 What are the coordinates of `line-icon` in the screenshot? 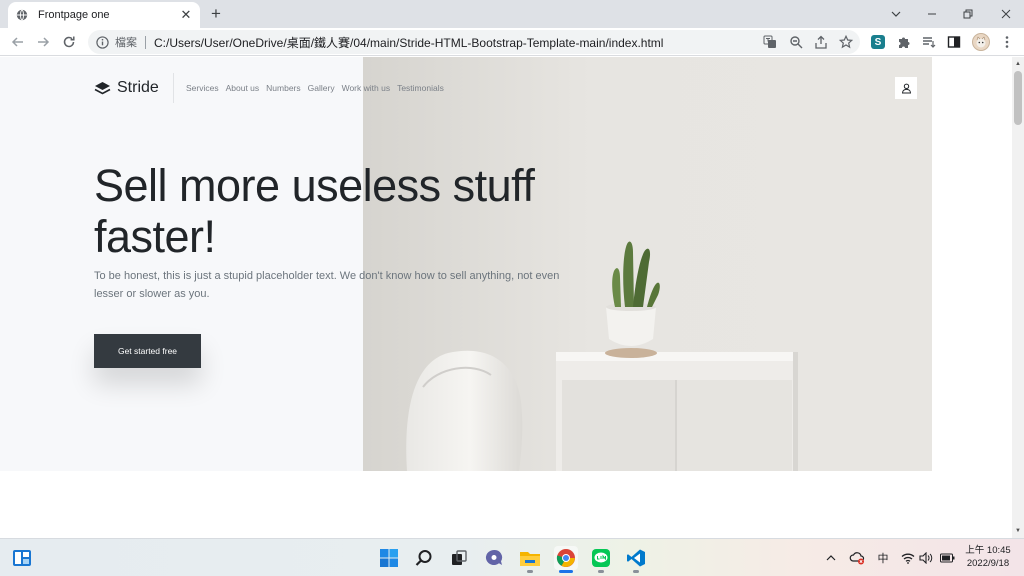 It's located at (601, 558).